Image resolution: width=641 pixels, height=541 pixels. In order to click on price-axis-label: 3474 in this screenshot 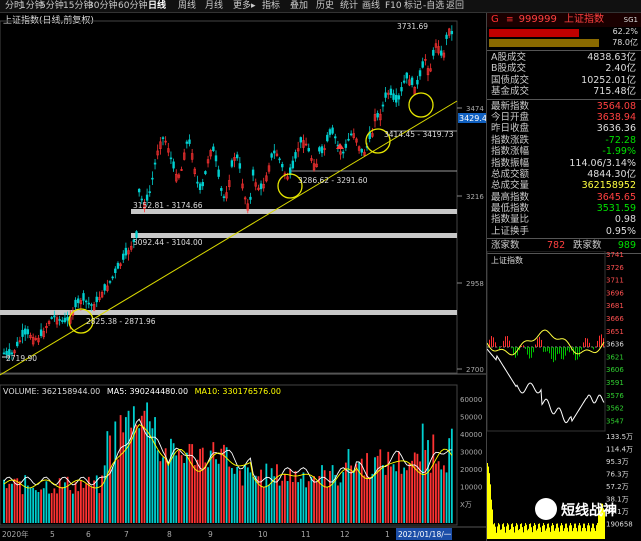, I will do `click(475, 109)`.